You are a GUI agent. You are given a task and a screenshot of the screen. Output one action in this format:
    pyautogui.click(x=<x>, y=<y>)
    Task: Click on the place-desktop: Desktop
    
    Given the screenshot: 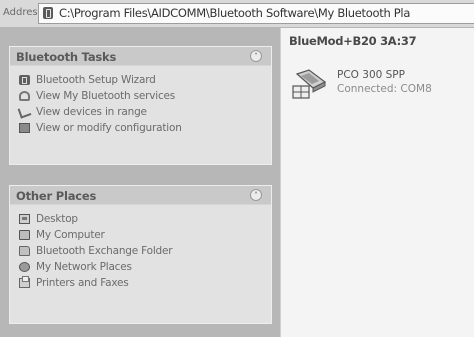 What is the action you would take?
    pyautogui.click(x=140, y=219)
    